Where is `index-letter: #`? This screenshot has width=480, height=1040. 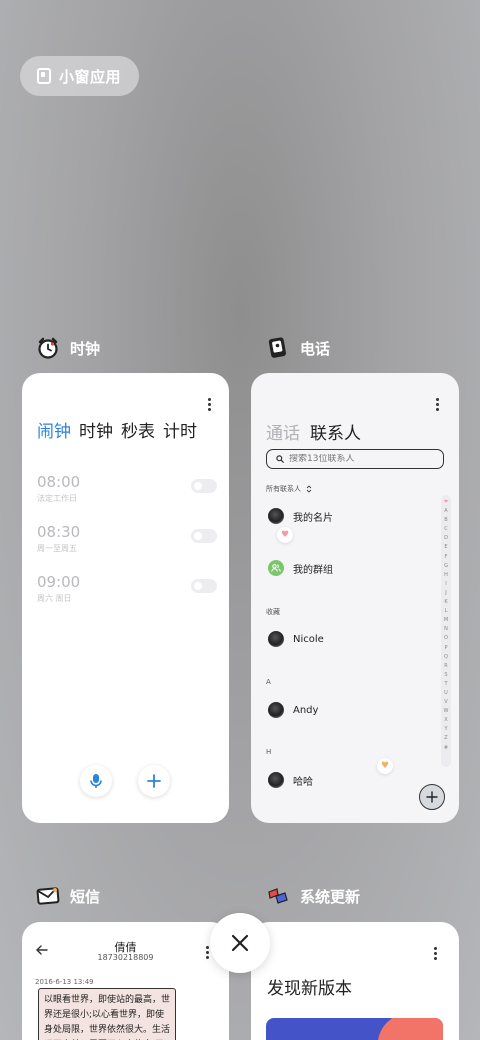 index-letter: # is located at coordinates (446, 748).